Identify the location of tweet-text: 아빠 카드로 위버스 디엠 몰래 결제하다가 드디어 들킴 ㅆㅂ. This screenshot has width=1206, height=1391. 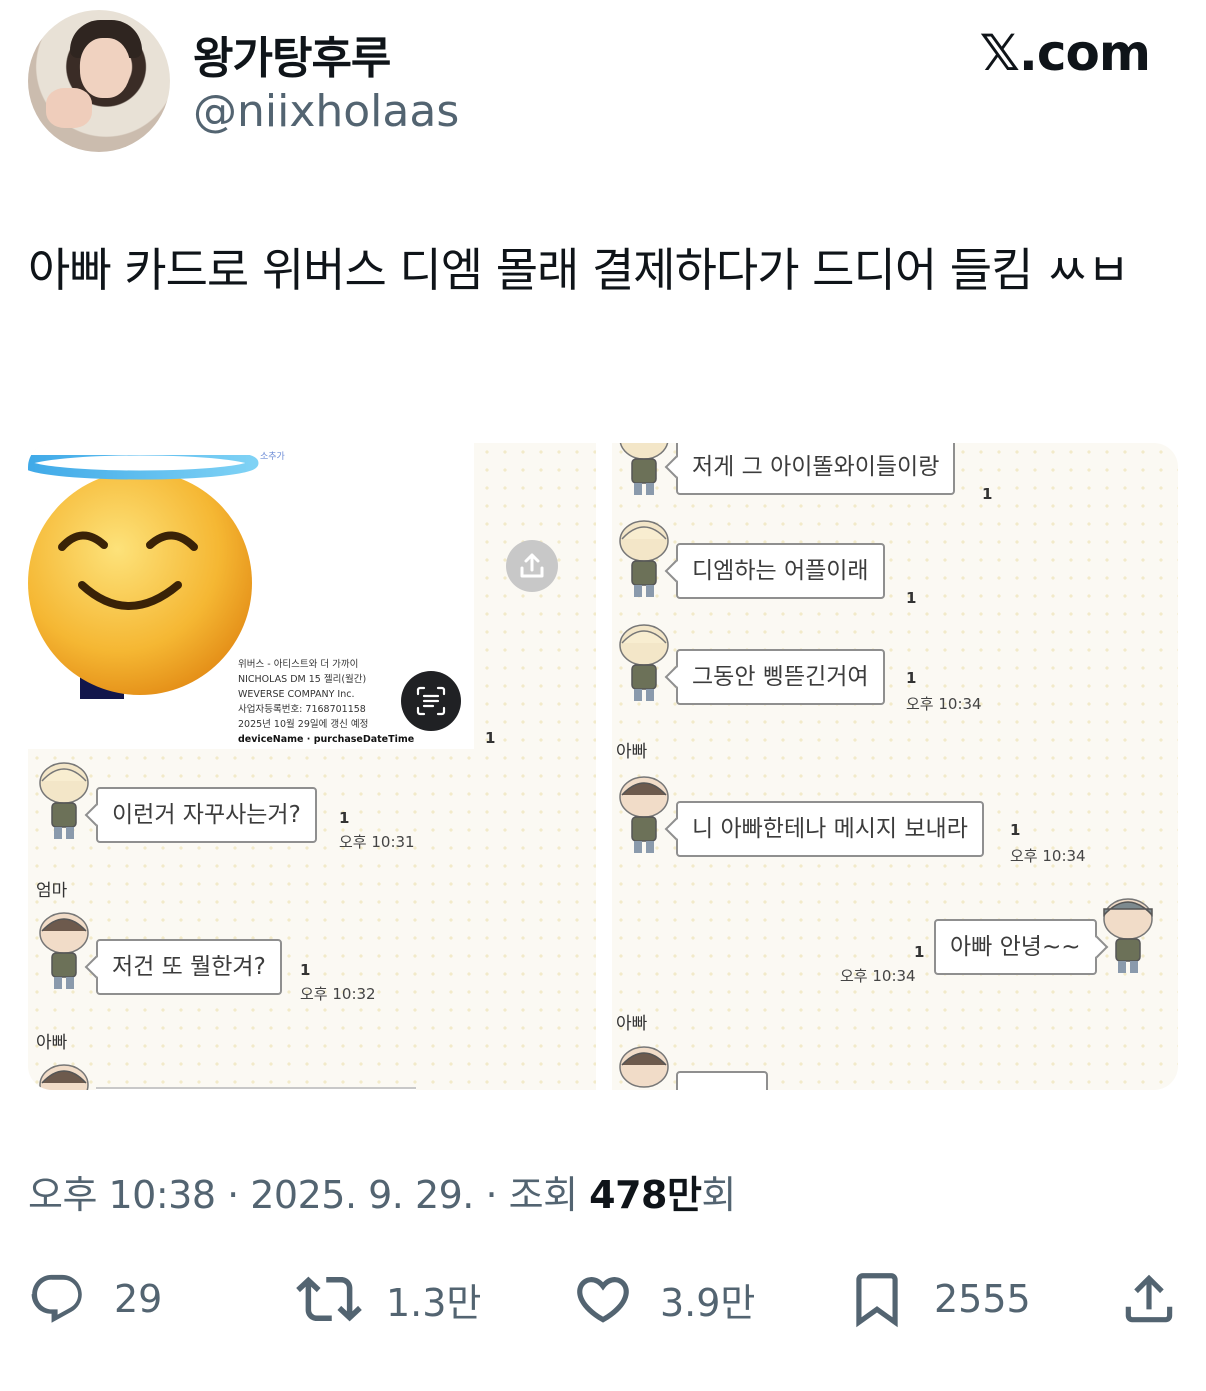
(579, 270).